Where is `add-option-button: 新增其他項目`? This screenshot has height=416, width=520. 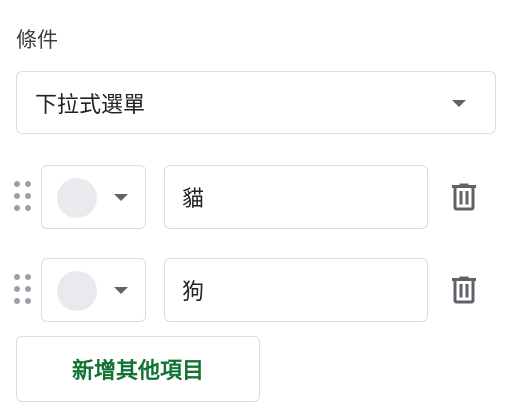
add-option-button: 新增其他項目 is located at coordinates (138, 369).